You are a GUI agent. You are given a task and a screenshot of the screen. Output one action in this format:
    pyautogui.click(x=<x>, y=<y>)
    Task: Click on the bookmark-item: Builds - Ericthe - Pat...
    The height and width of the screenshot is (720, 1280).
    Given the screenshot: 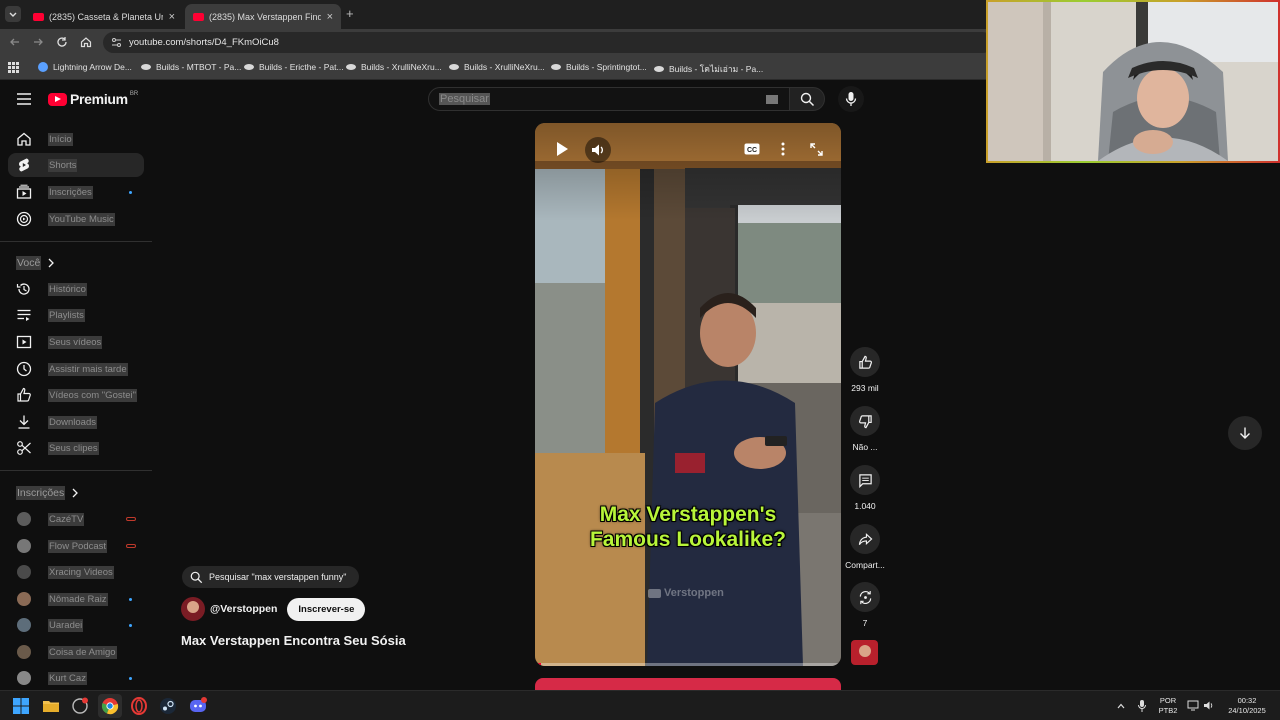 What is the action you would take?
    pyautogui.click(x=294, y=67)
    